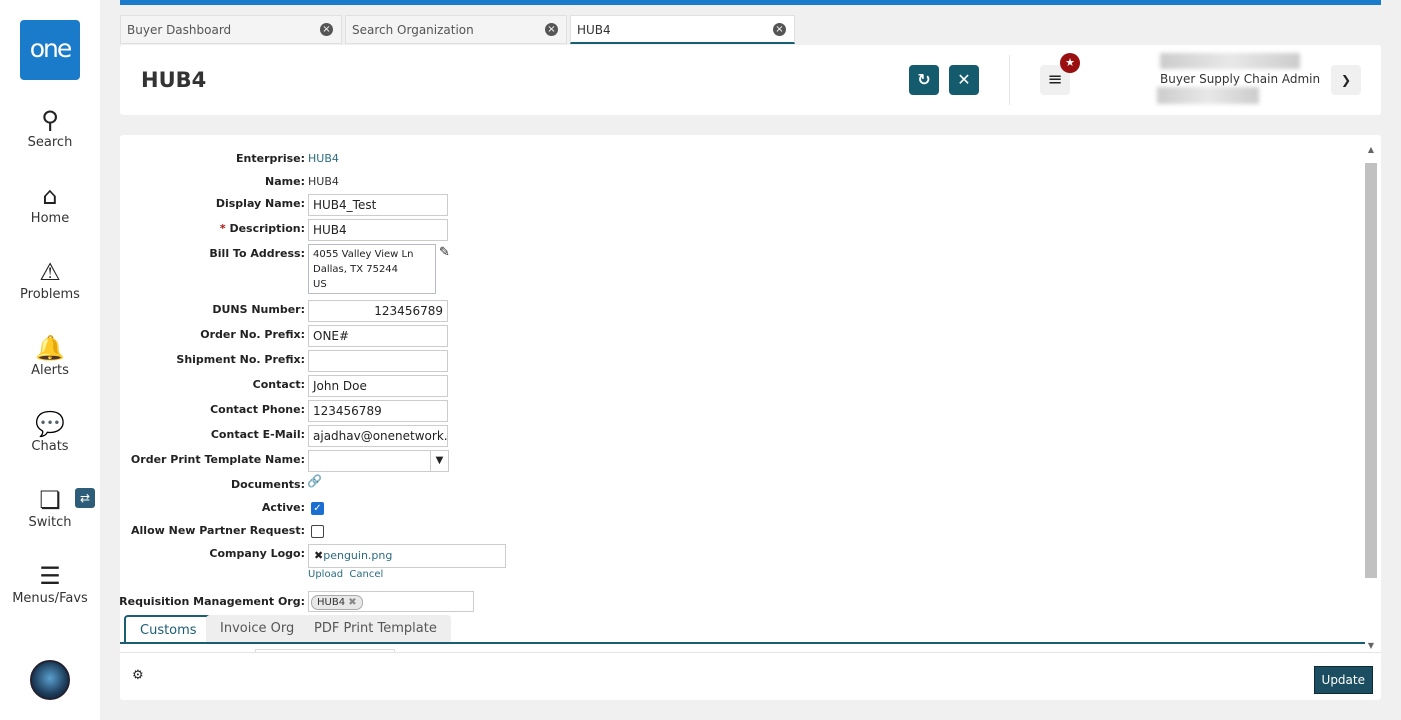  Describe the element at coordinates (285, 181) in the screenshot. I see `label: Name:` at that location.